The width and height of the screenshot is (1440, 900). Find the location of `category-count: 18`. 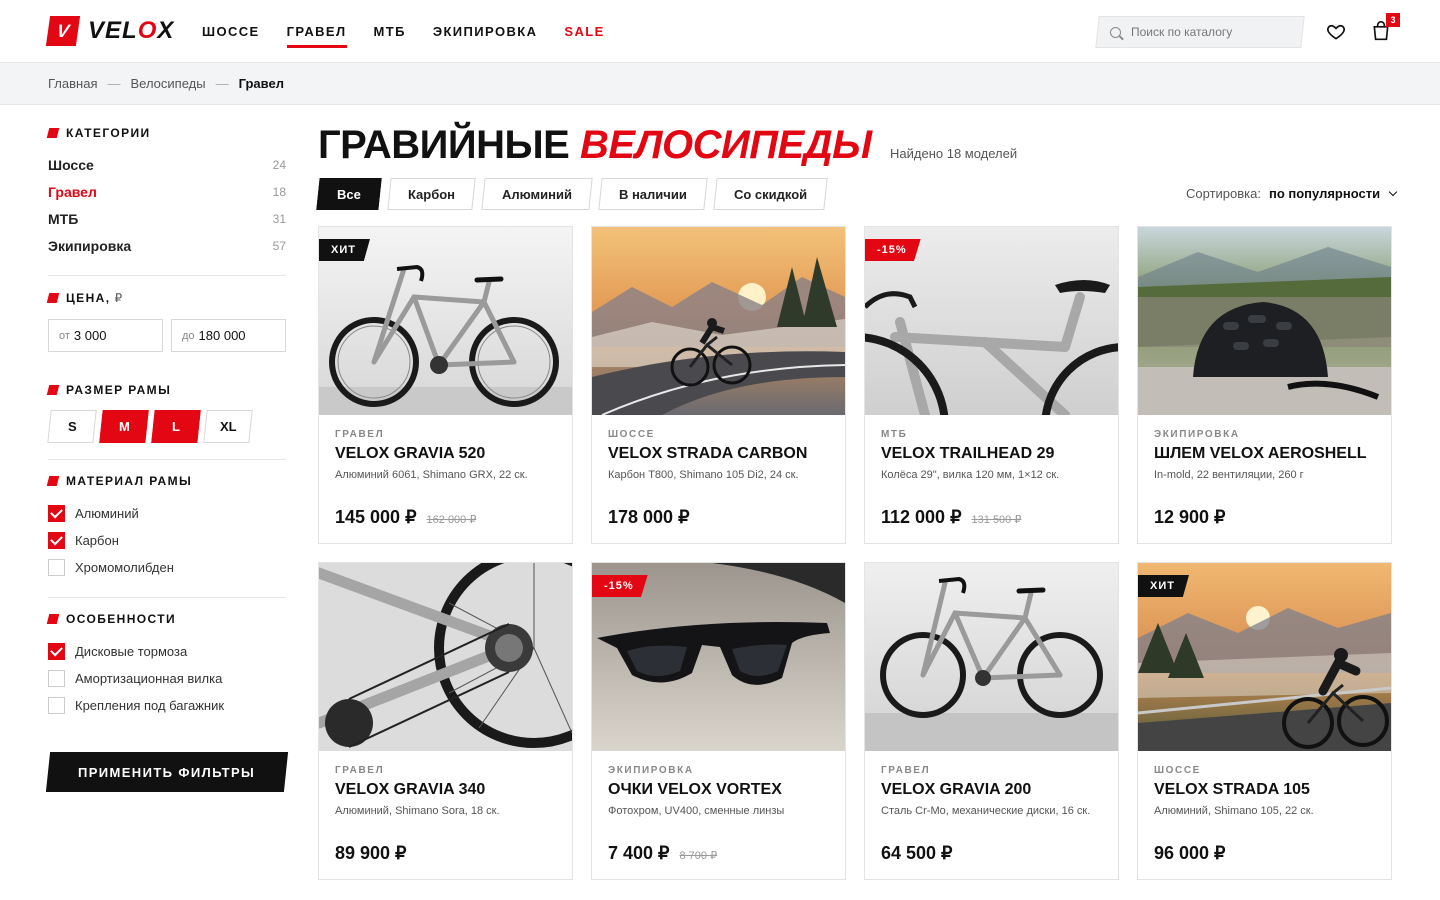

category-count: 18 is located at coordinates (279, 191).